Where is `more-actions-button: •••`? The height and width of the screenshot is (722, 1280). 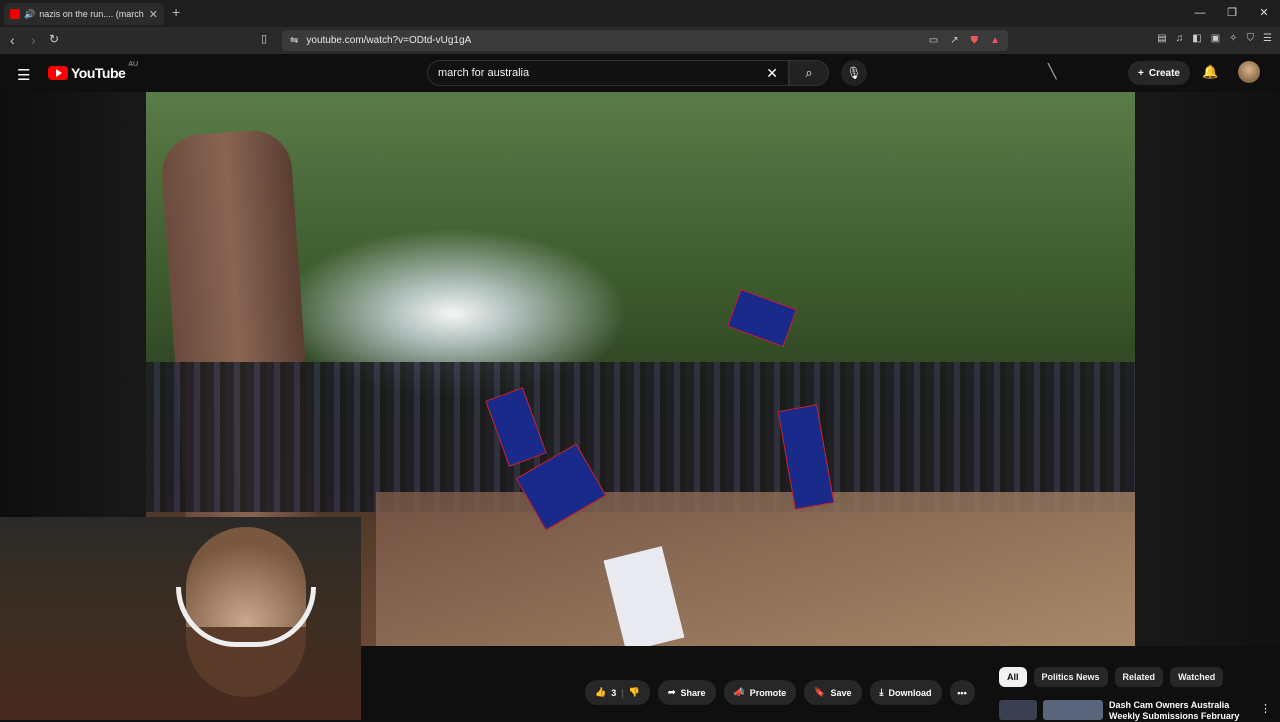 more-actions-button: ••• is located at coordinates (962, 692).